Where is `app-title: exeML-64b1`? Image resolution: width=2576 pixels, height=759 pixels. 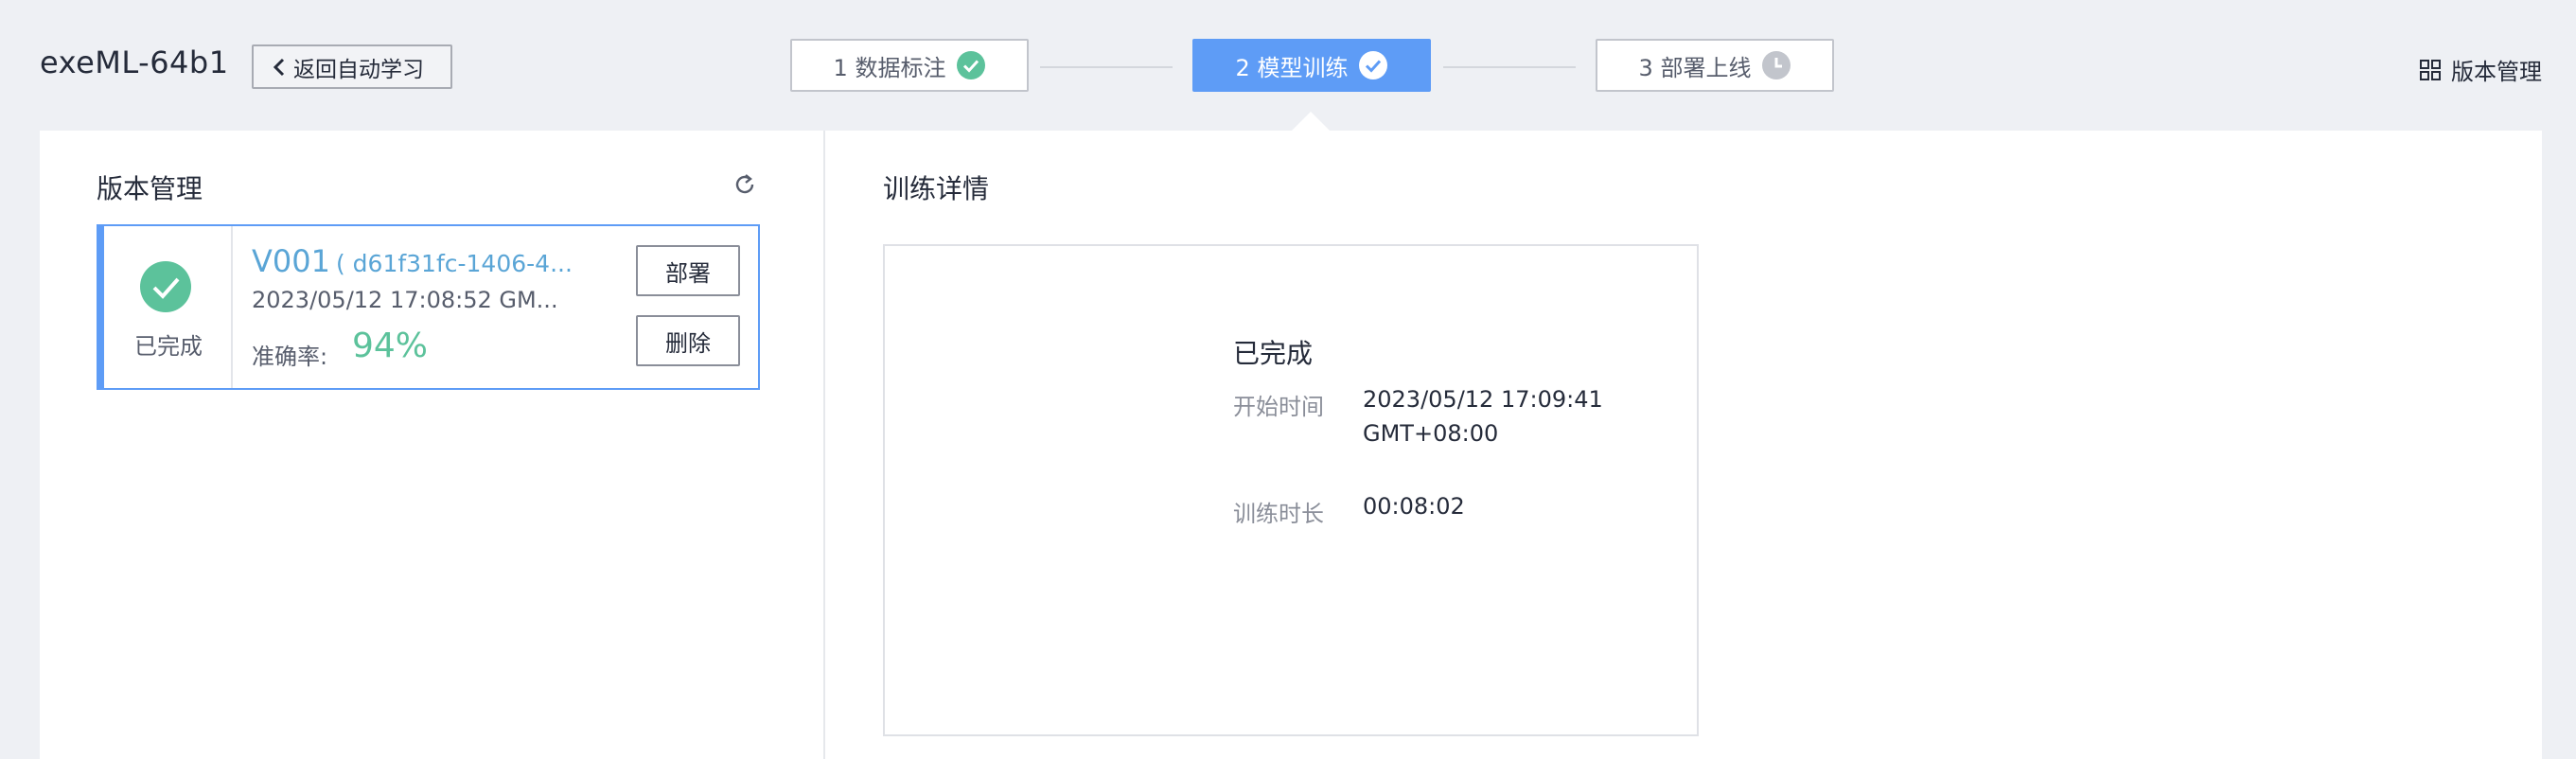
app-title: exeML-64b1 is located at coordinates (134, 62).